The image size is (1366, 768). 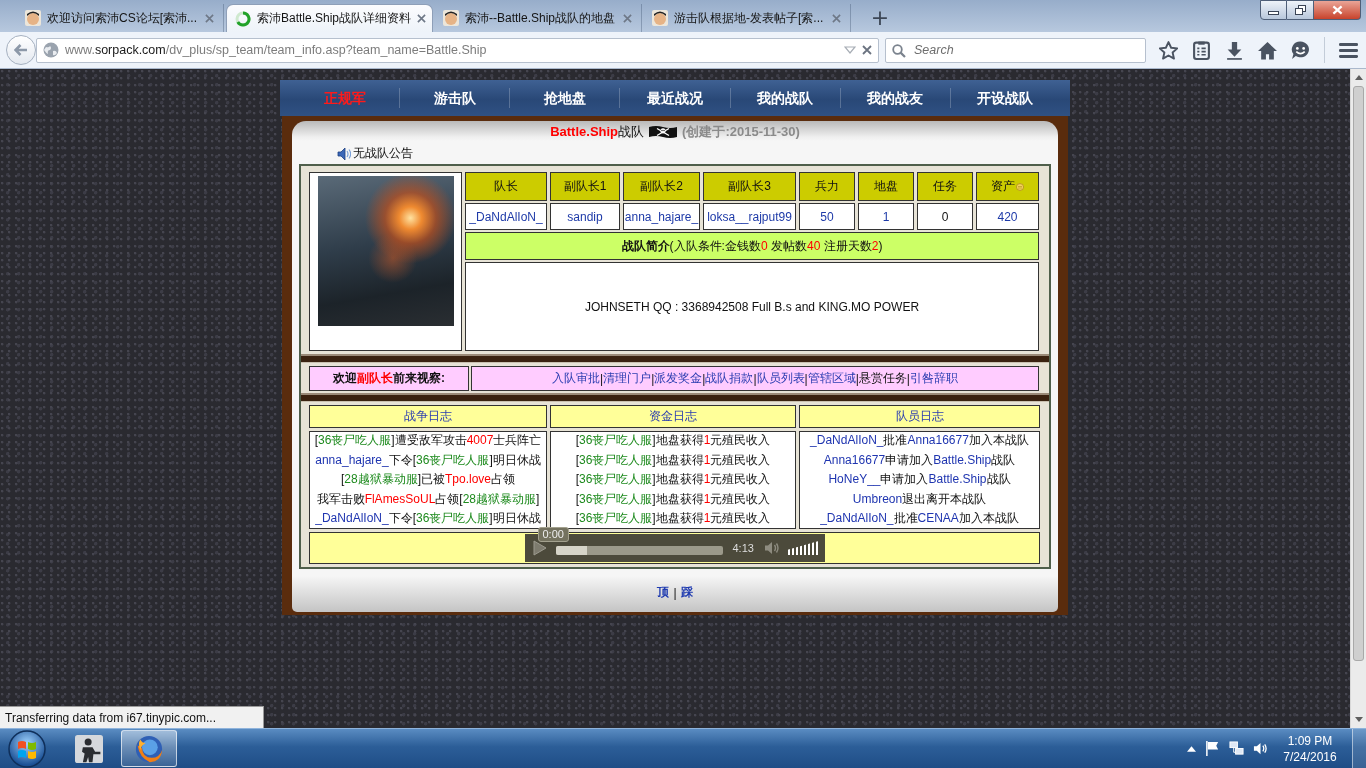 I want to click on speaker-icon, so click(x=344, y=153).